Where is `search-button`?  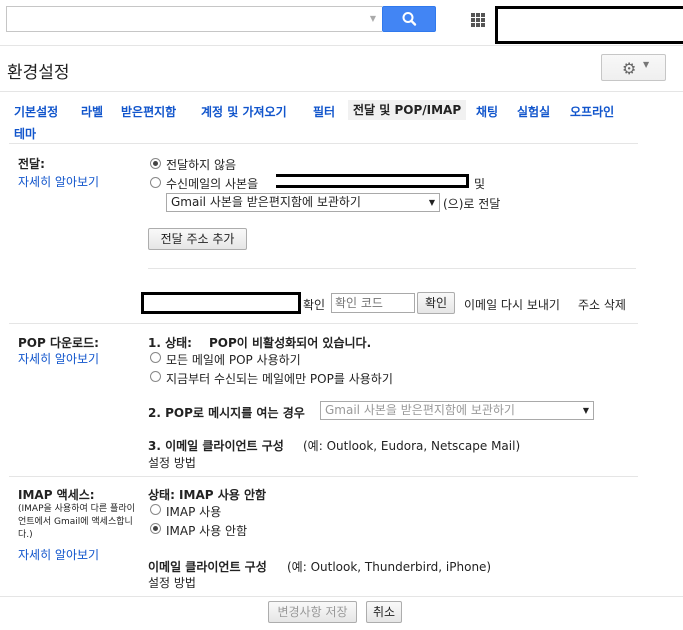
search-button is located at coordinates (409, 19).